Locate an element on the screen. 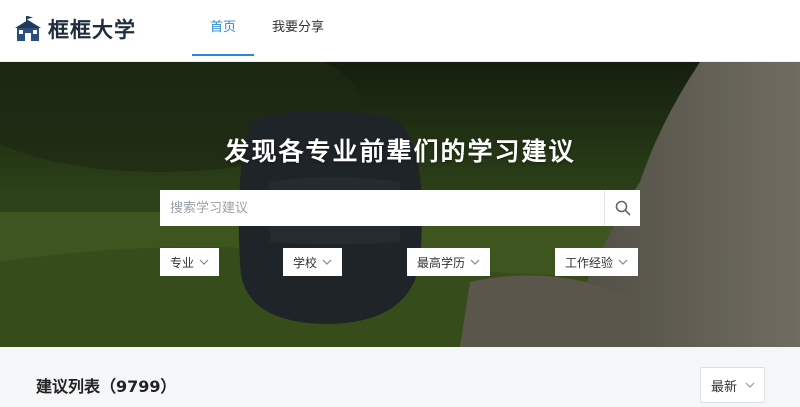 The height and width of the screenshot is (407, 800). list-title: 建议列表（9799） is located at coordinates (106, 386).